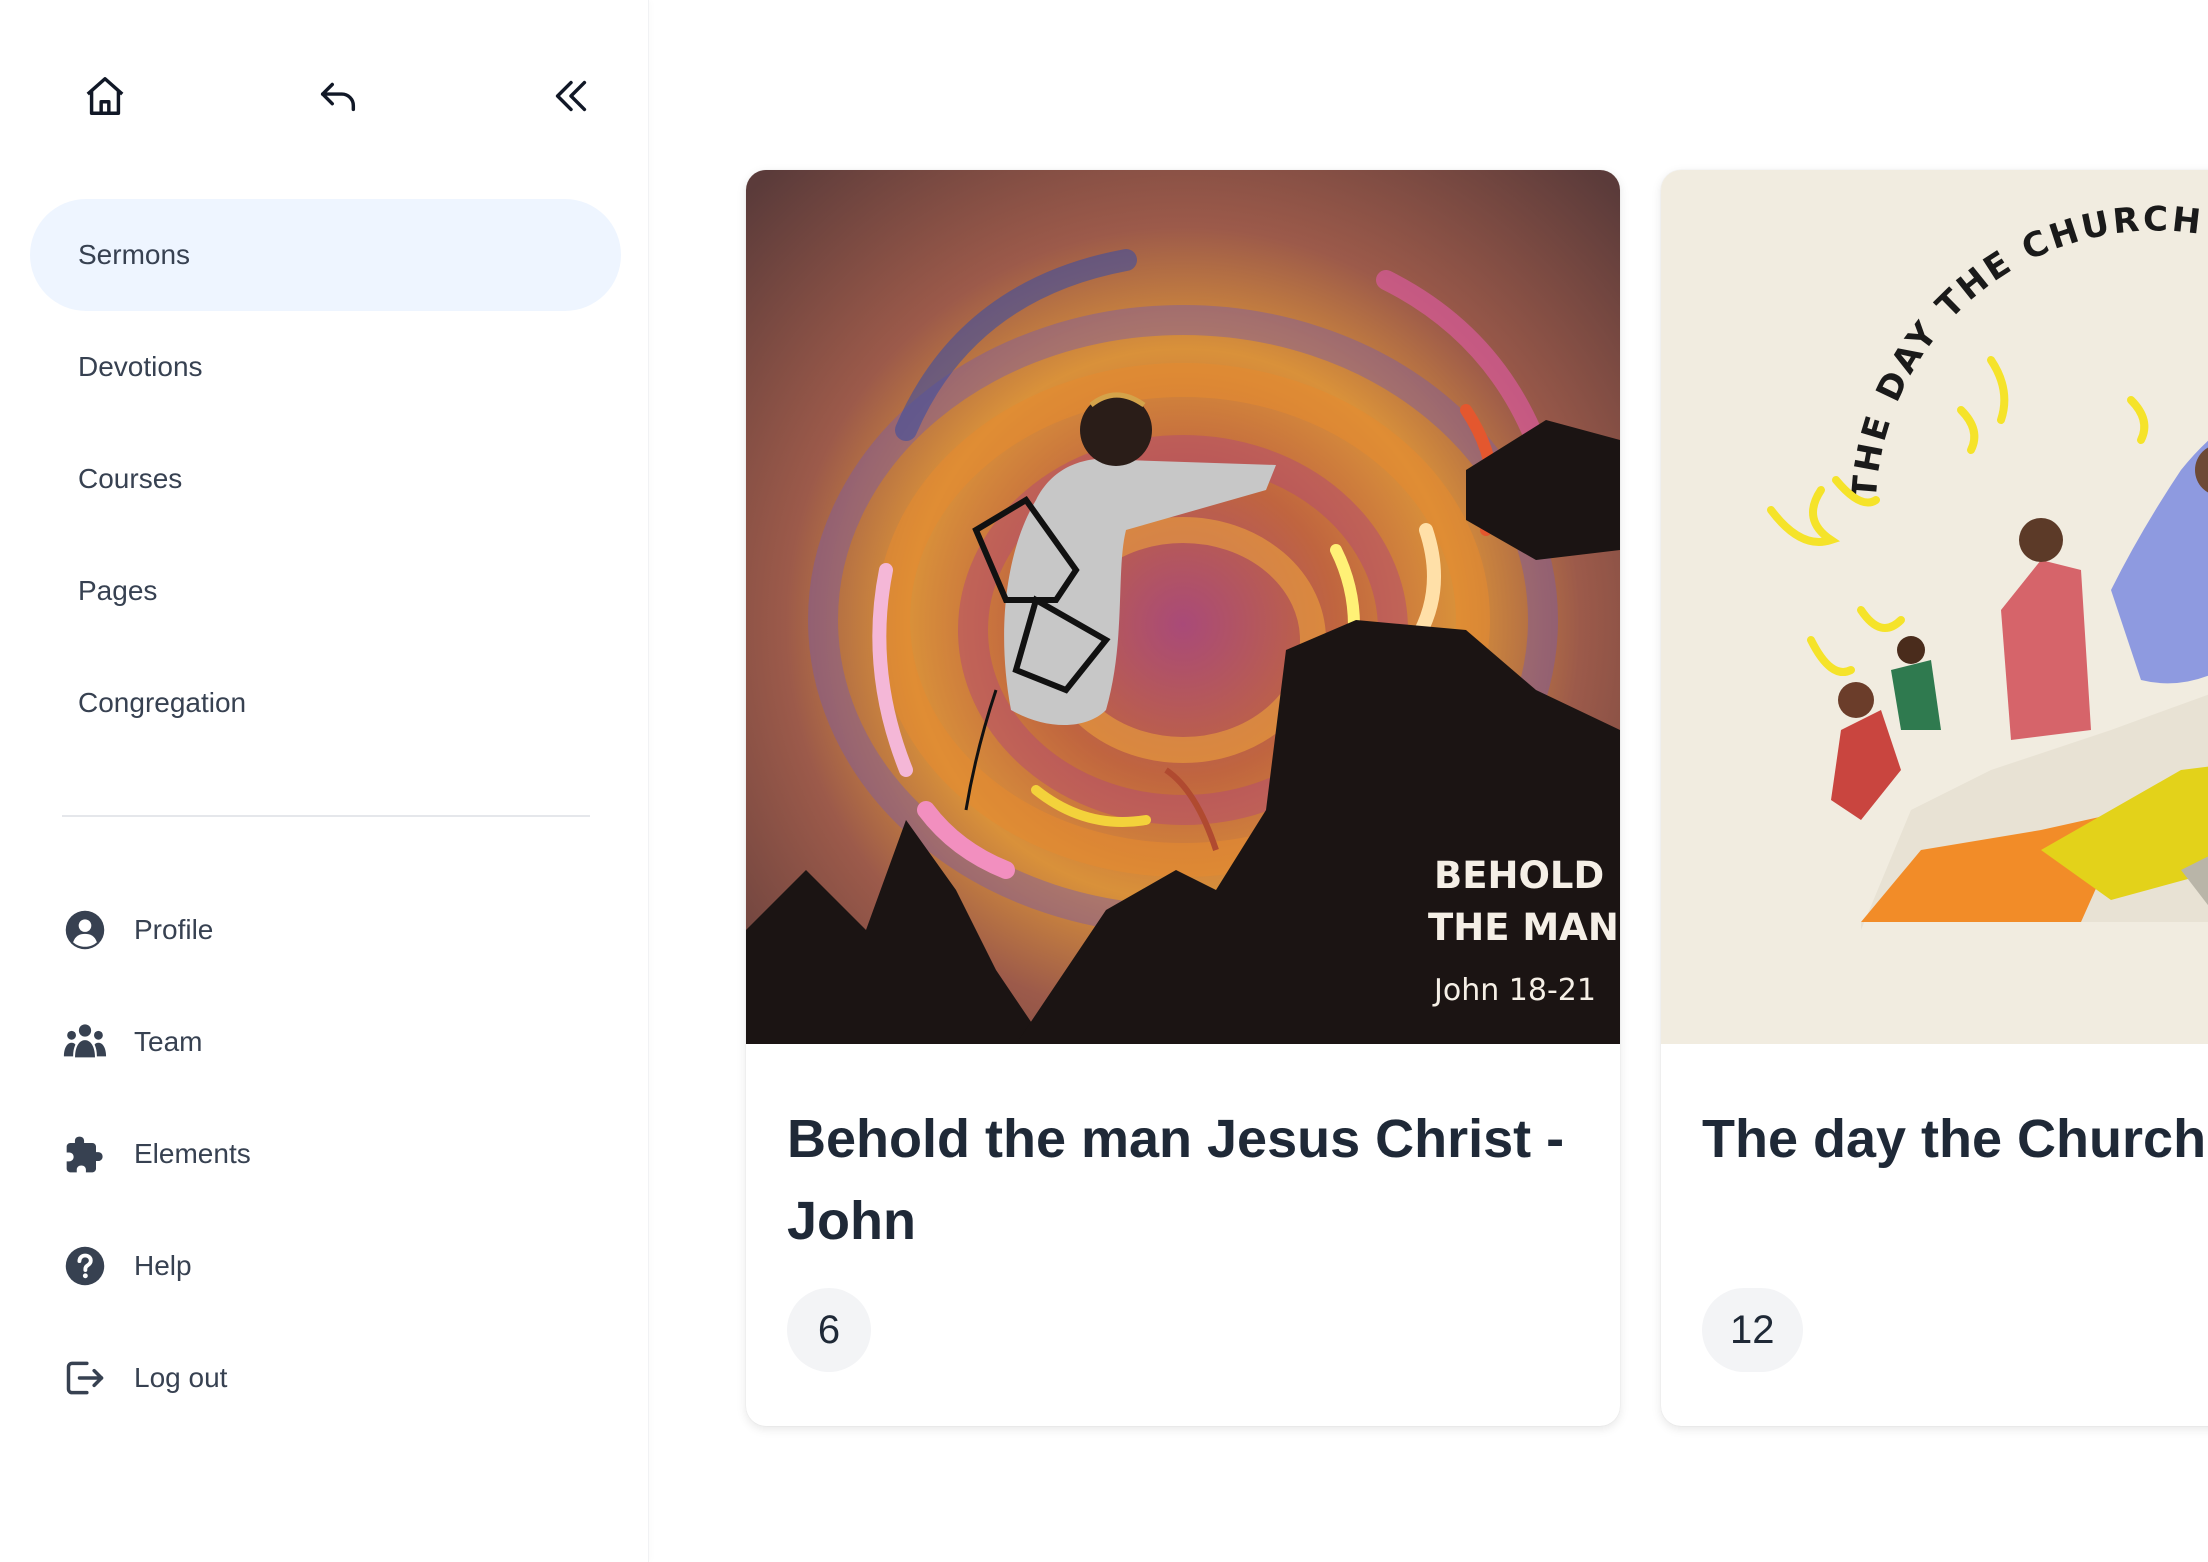 The image size is (2208, 1562). What do you see at coordinates (326, 816) in the screenshot?
I see `sidebar-divider` at bounding box center [326, 816].